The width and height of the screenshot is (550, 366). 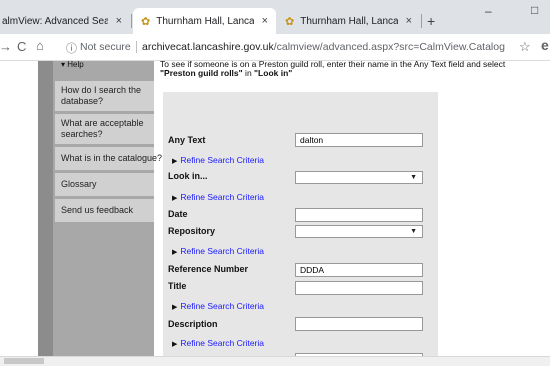 What do you see at coordinates (178, 214) in the screenshot?
I see `date-label: Date` at bounding box center [178, 214].